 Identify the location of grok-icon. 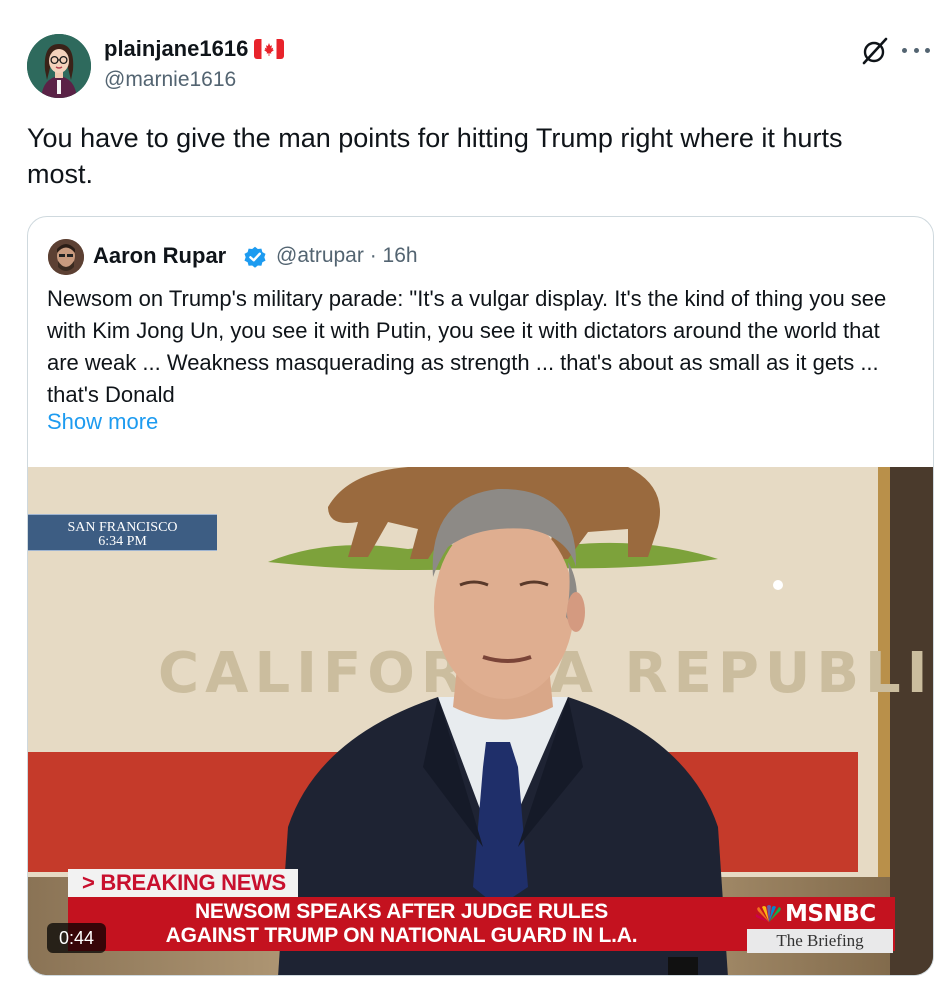
(875, 51).